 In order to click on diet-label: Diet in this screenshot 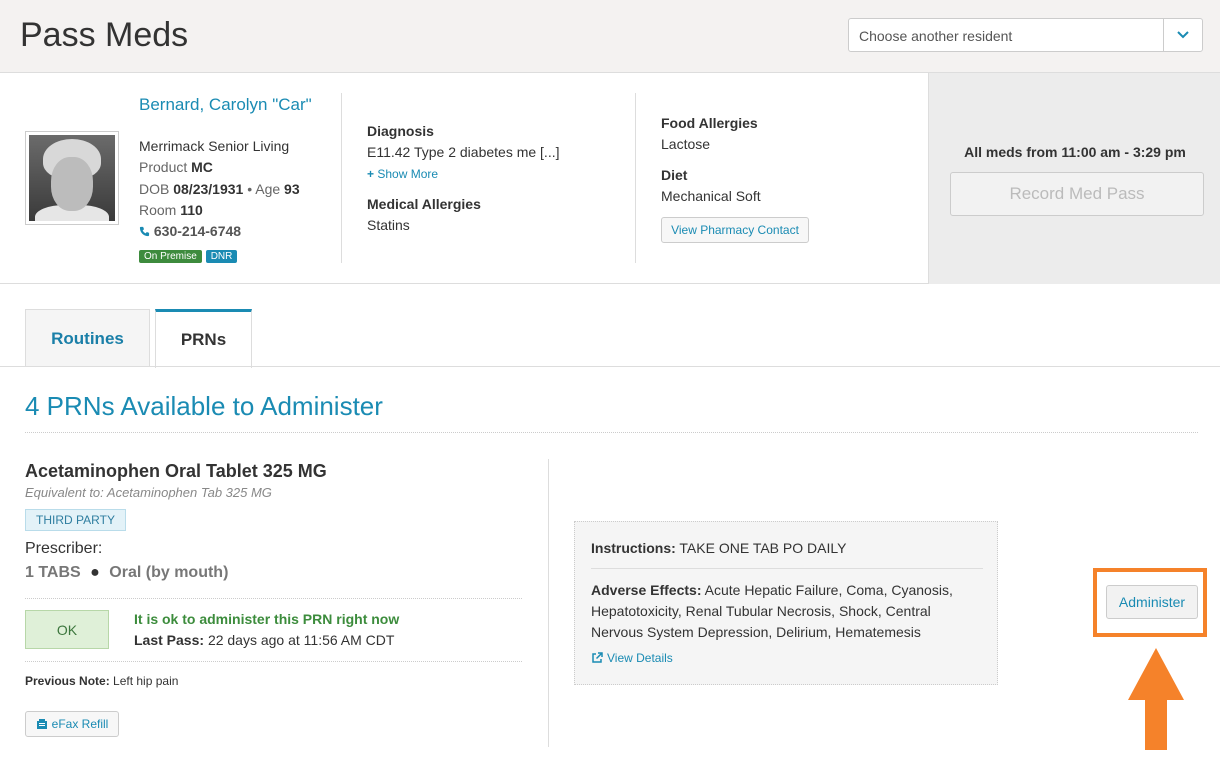, I will do `click(674, 175)`.